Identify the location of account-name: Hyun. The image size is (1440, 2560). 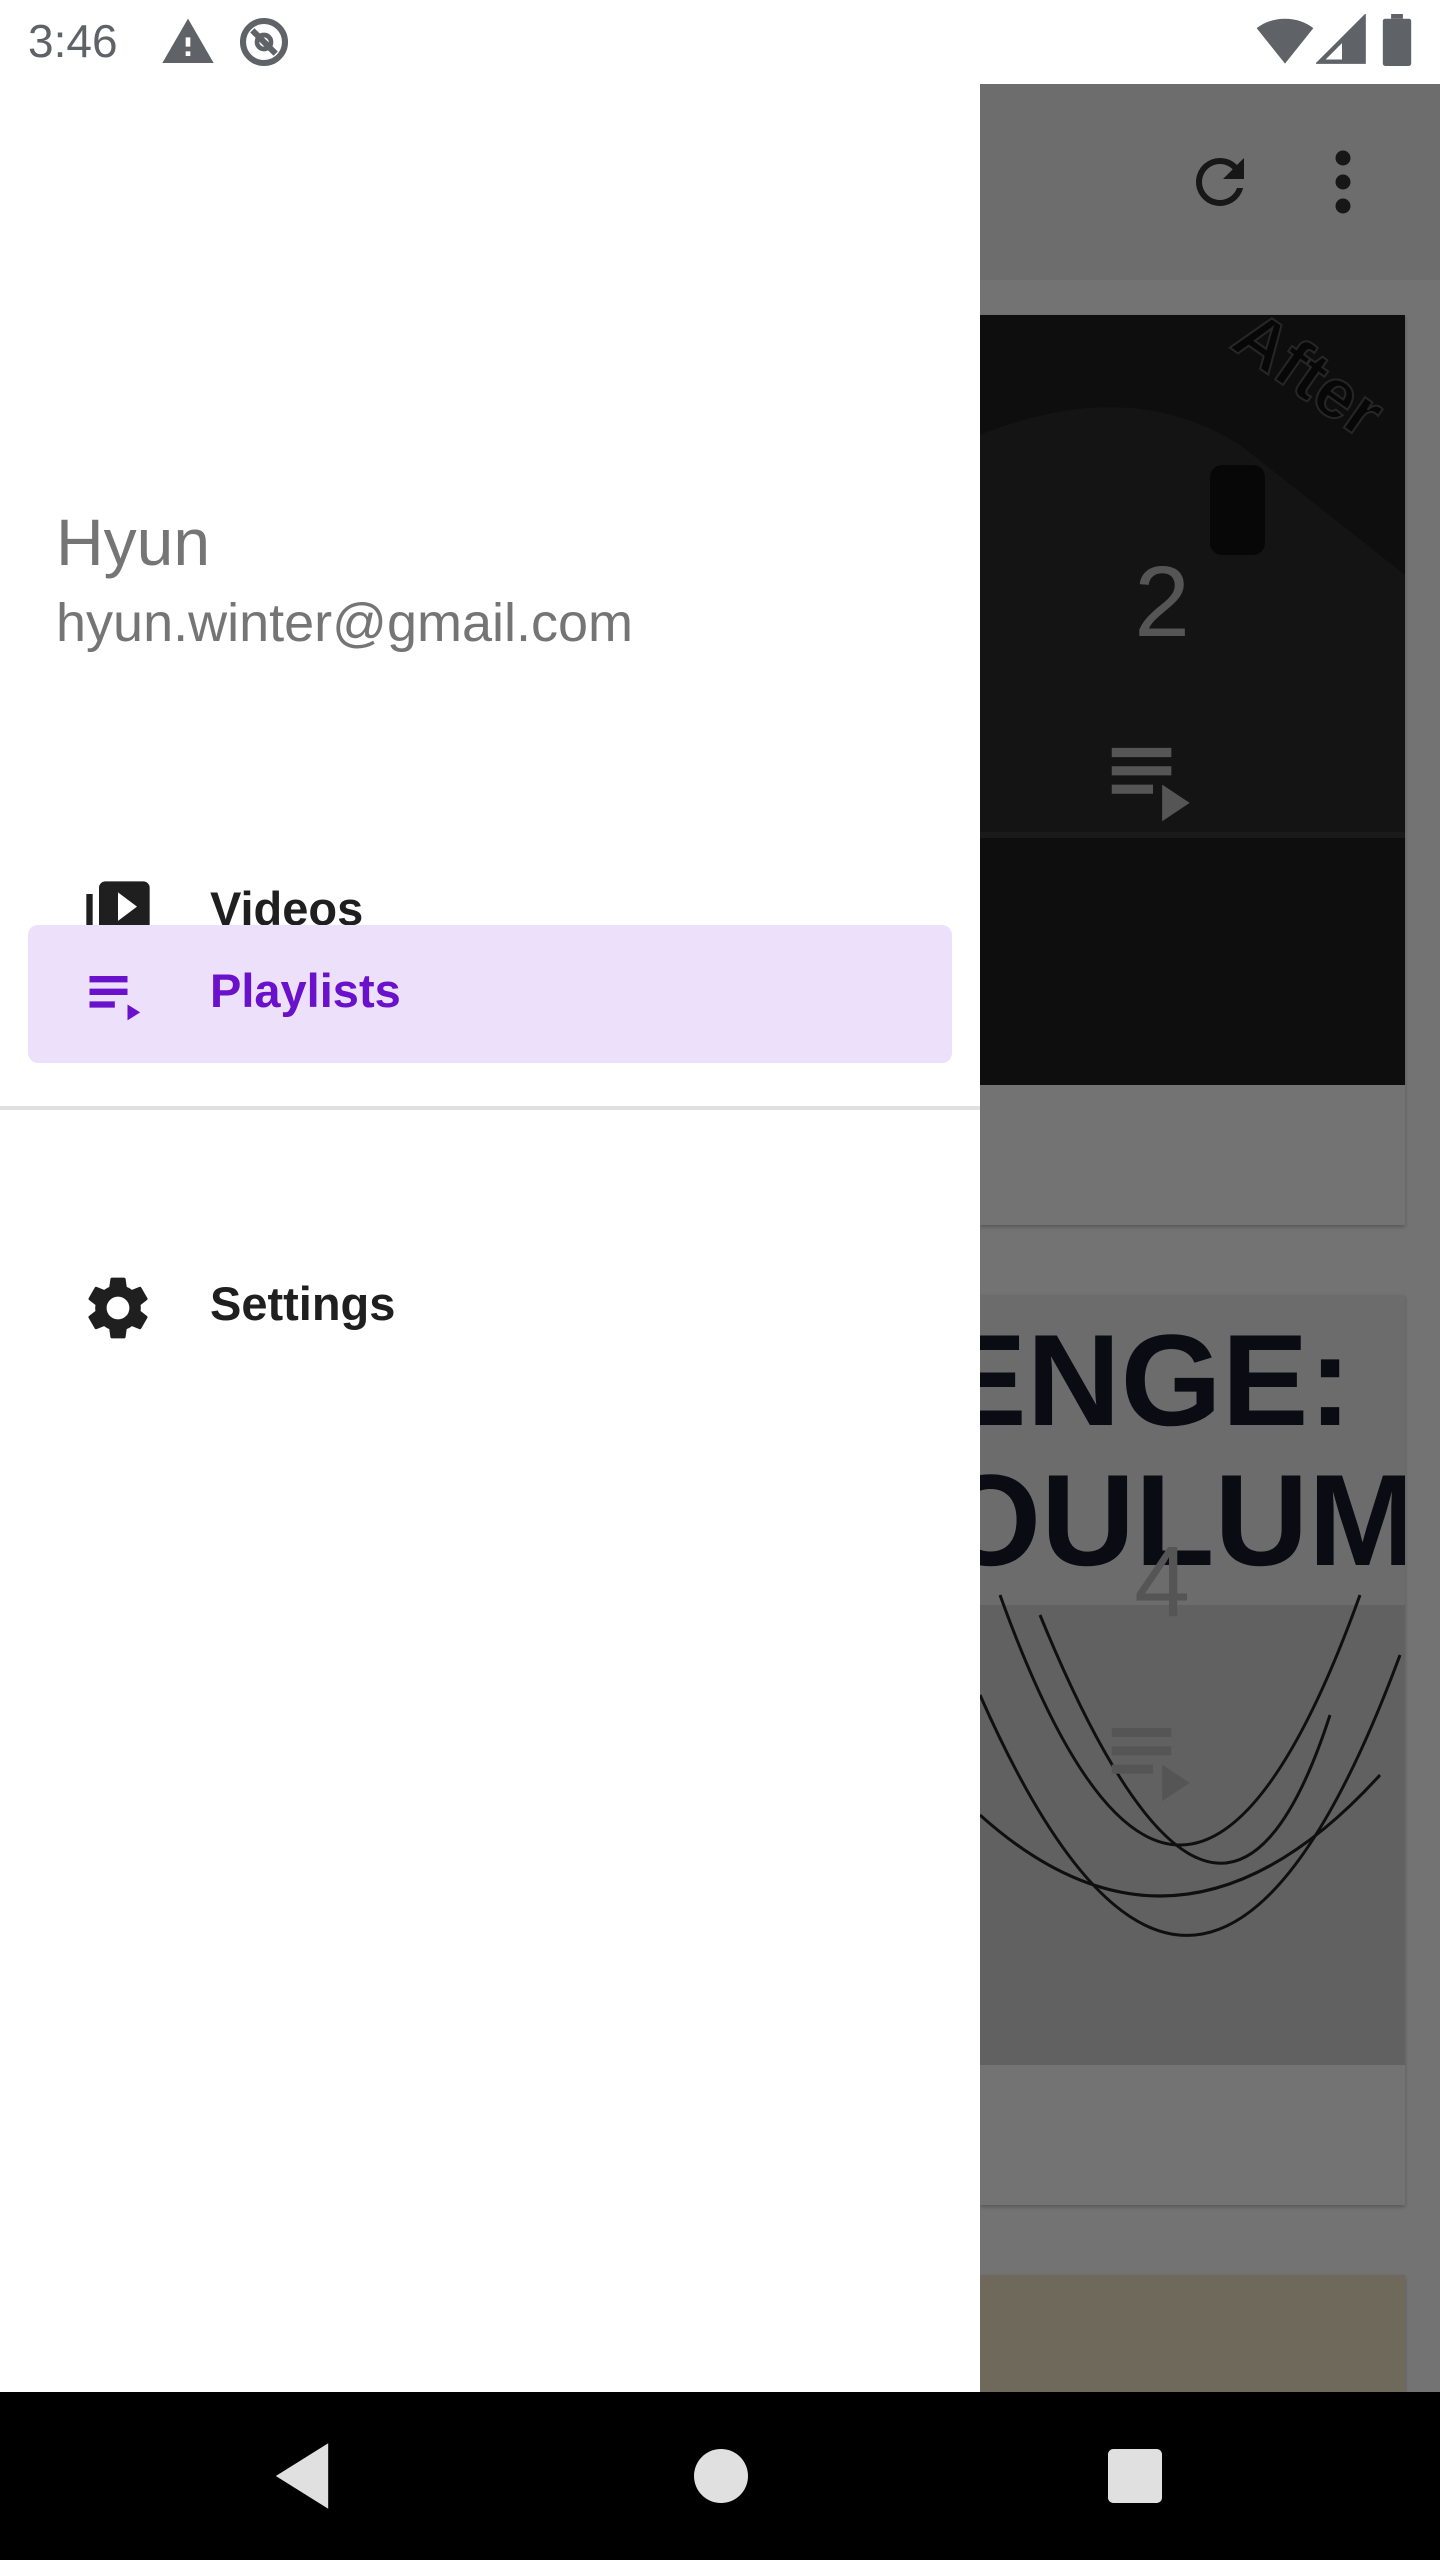
(133, 542).